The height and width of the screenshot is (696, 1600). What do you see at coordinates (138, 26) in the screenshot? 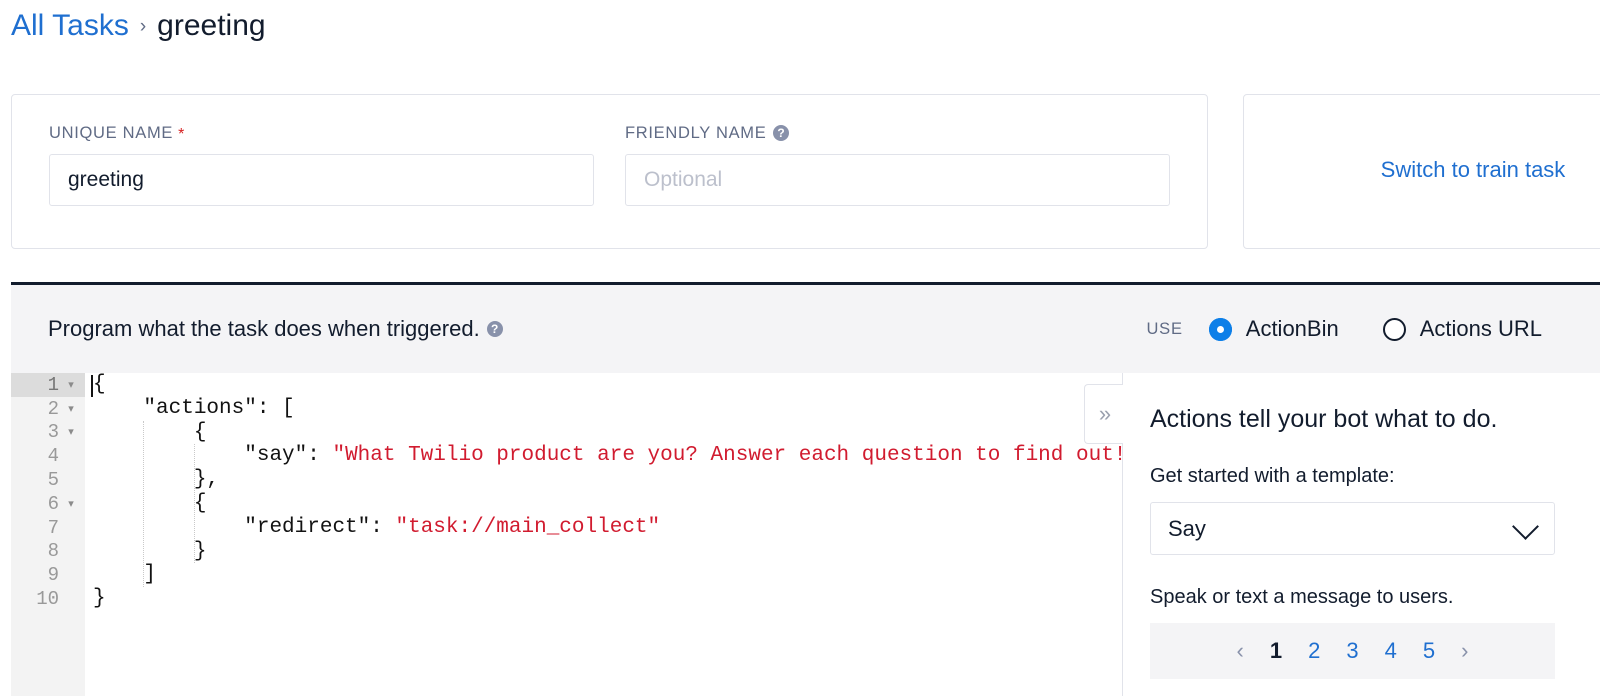
I see `breadcrumb: All Tasks › greeting` at bounding box center [138, 26].